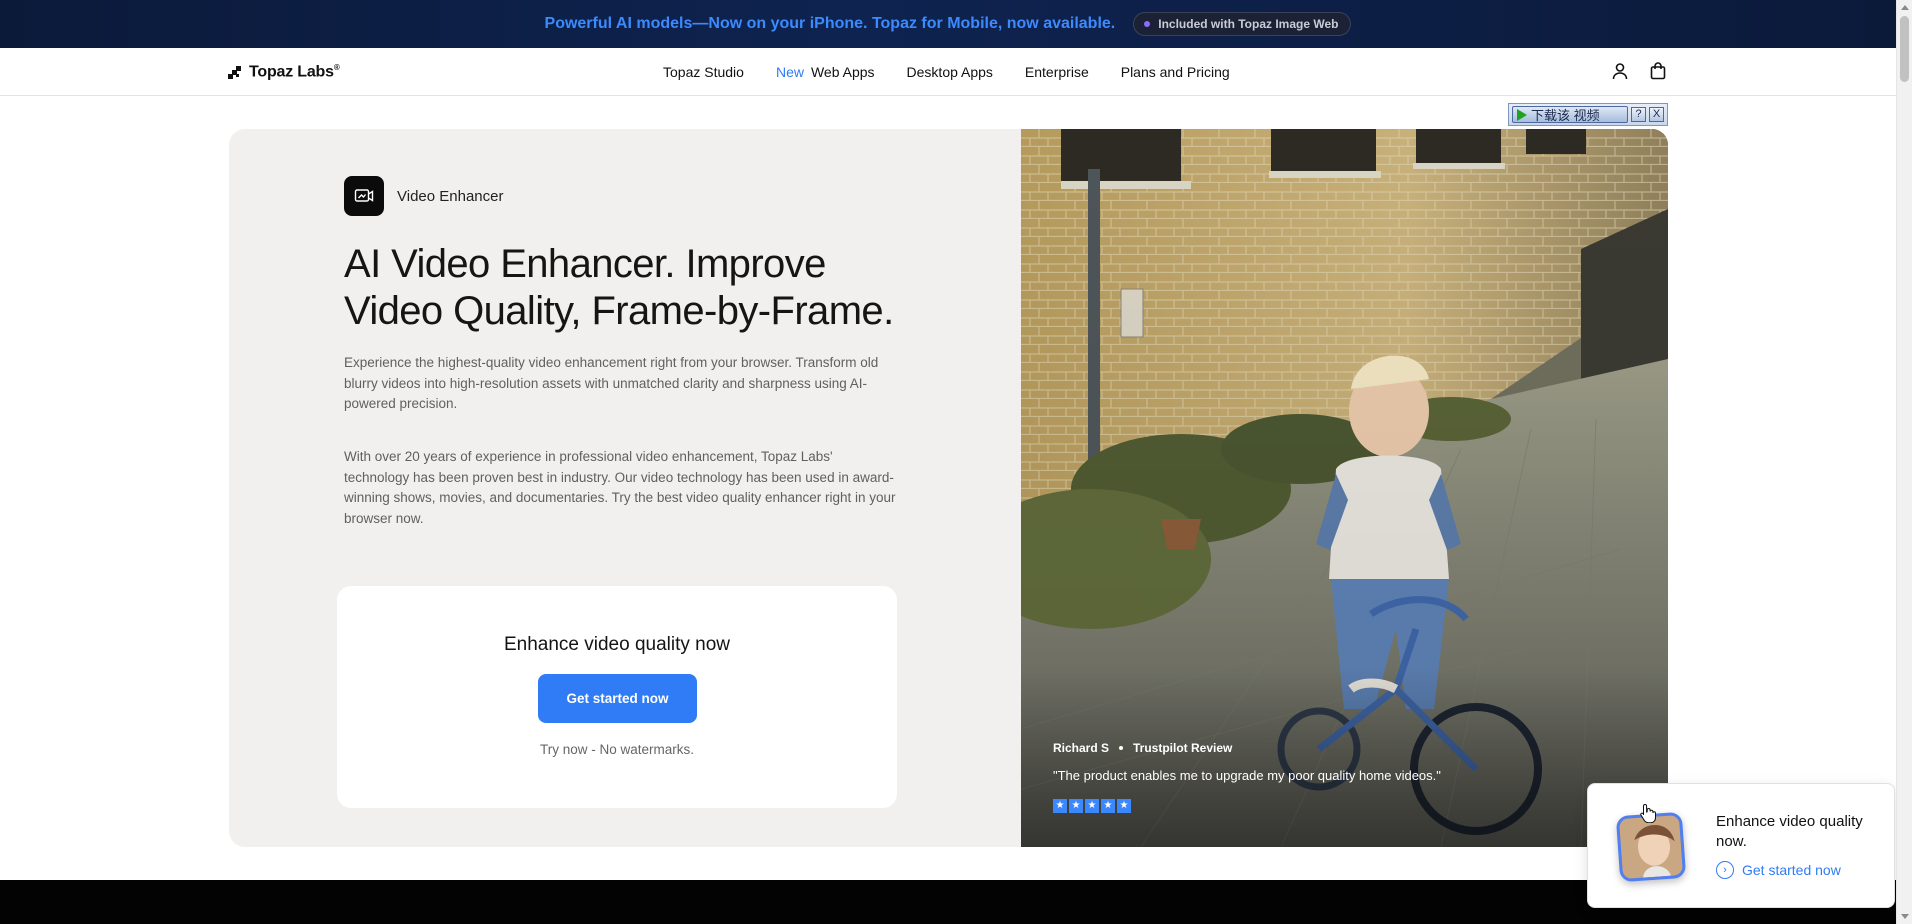 Image resolution: width=1912 pixels, height=924 pixels. What do you see at coordinates (1648, 813) in the screenshot?
I see `hand-cursor-icon` at bounding box center [1648, 813].